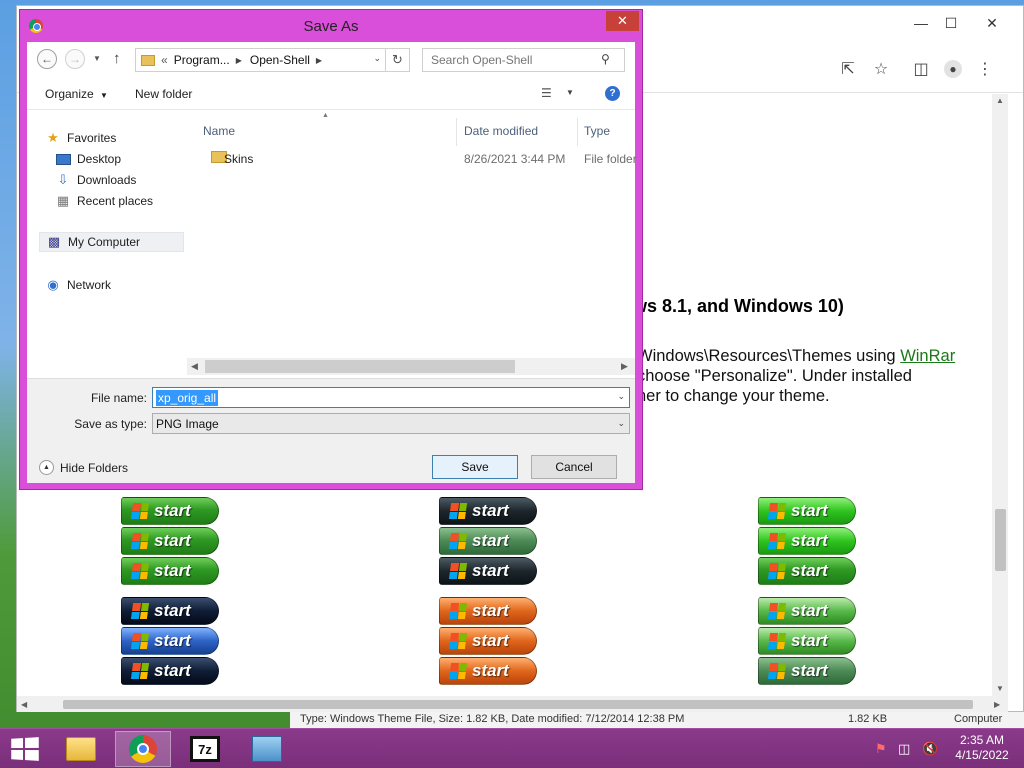 The width and height of the screenshot is (1024, 768). Describe the element at coordinates (219, 131) in the screenshot. I see `column-header-name: Name` at that location.